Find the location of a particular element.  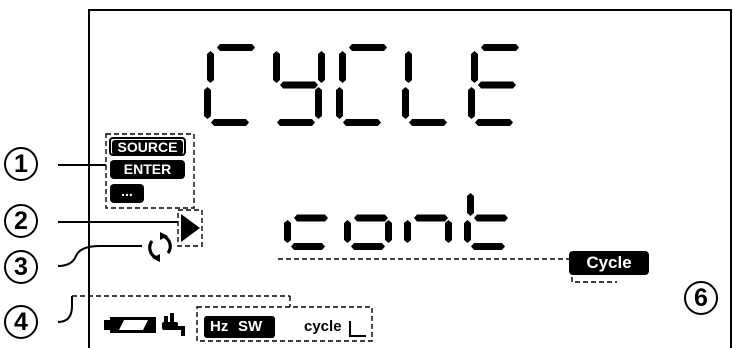

hz-sw-cycle-indicator: Hz SW cycle is located at coordinates (286, 327).